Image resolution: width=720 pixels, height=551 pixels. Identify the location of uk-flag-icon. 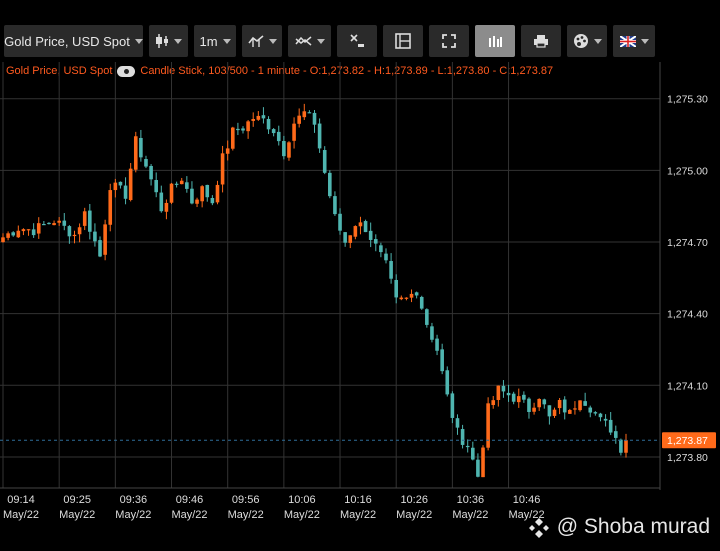
(627, 41).